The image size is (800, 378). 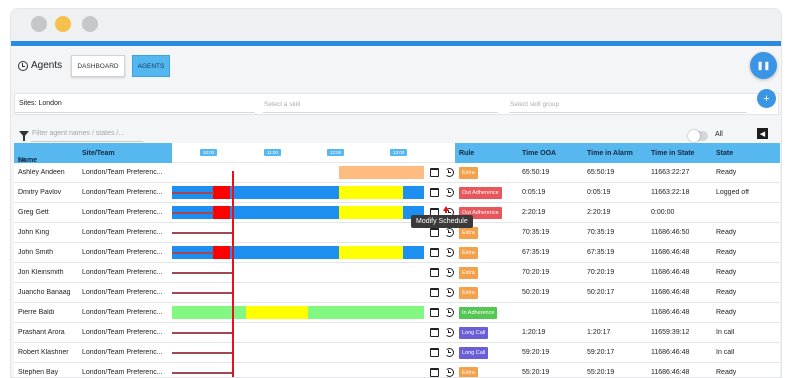 What do you see at coordinates (599, 192) in the screenshot?
I see `time-in-alarm: 0:05:19` at bounding box center [599, 192].